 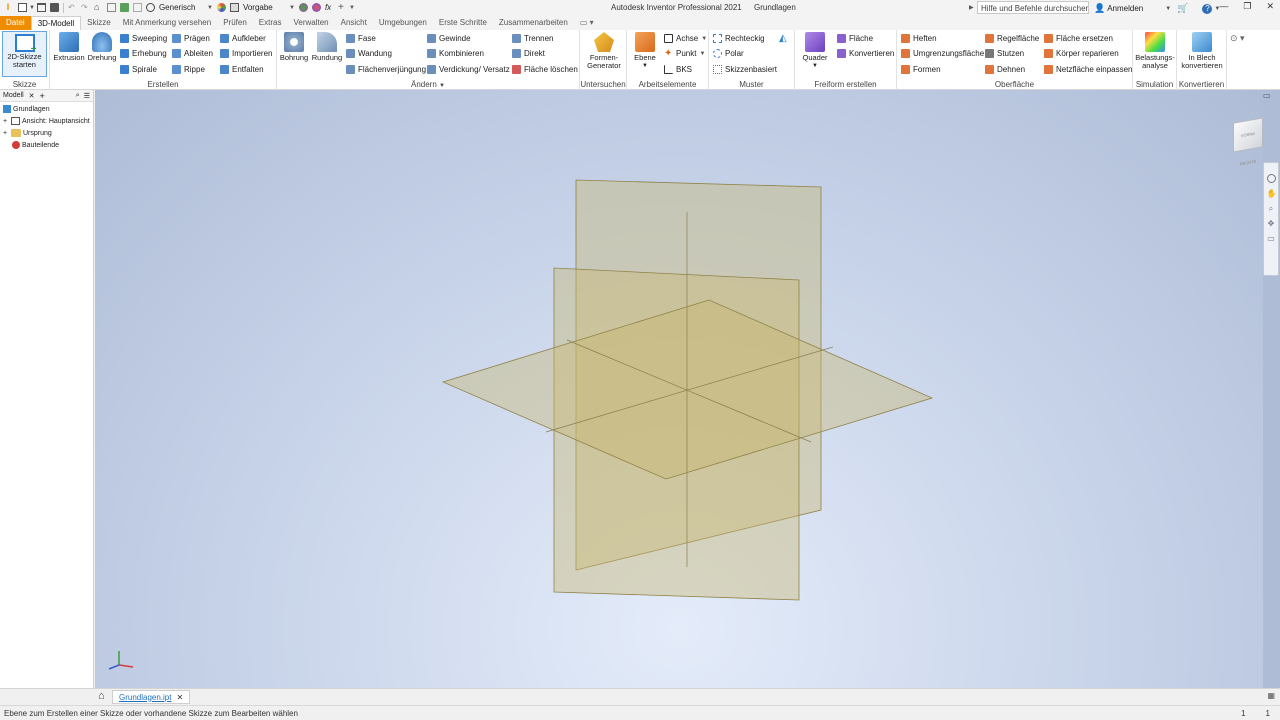 I want to click on tree-node-end-of-part: Bauteilende, so click(x=35, y=145).